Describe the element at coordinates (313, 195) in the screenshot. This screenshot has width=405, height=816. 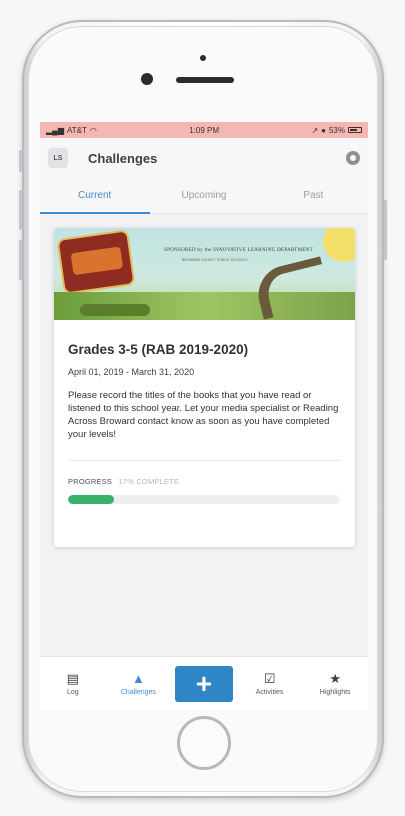
I see `tab-past: Past` at that location.